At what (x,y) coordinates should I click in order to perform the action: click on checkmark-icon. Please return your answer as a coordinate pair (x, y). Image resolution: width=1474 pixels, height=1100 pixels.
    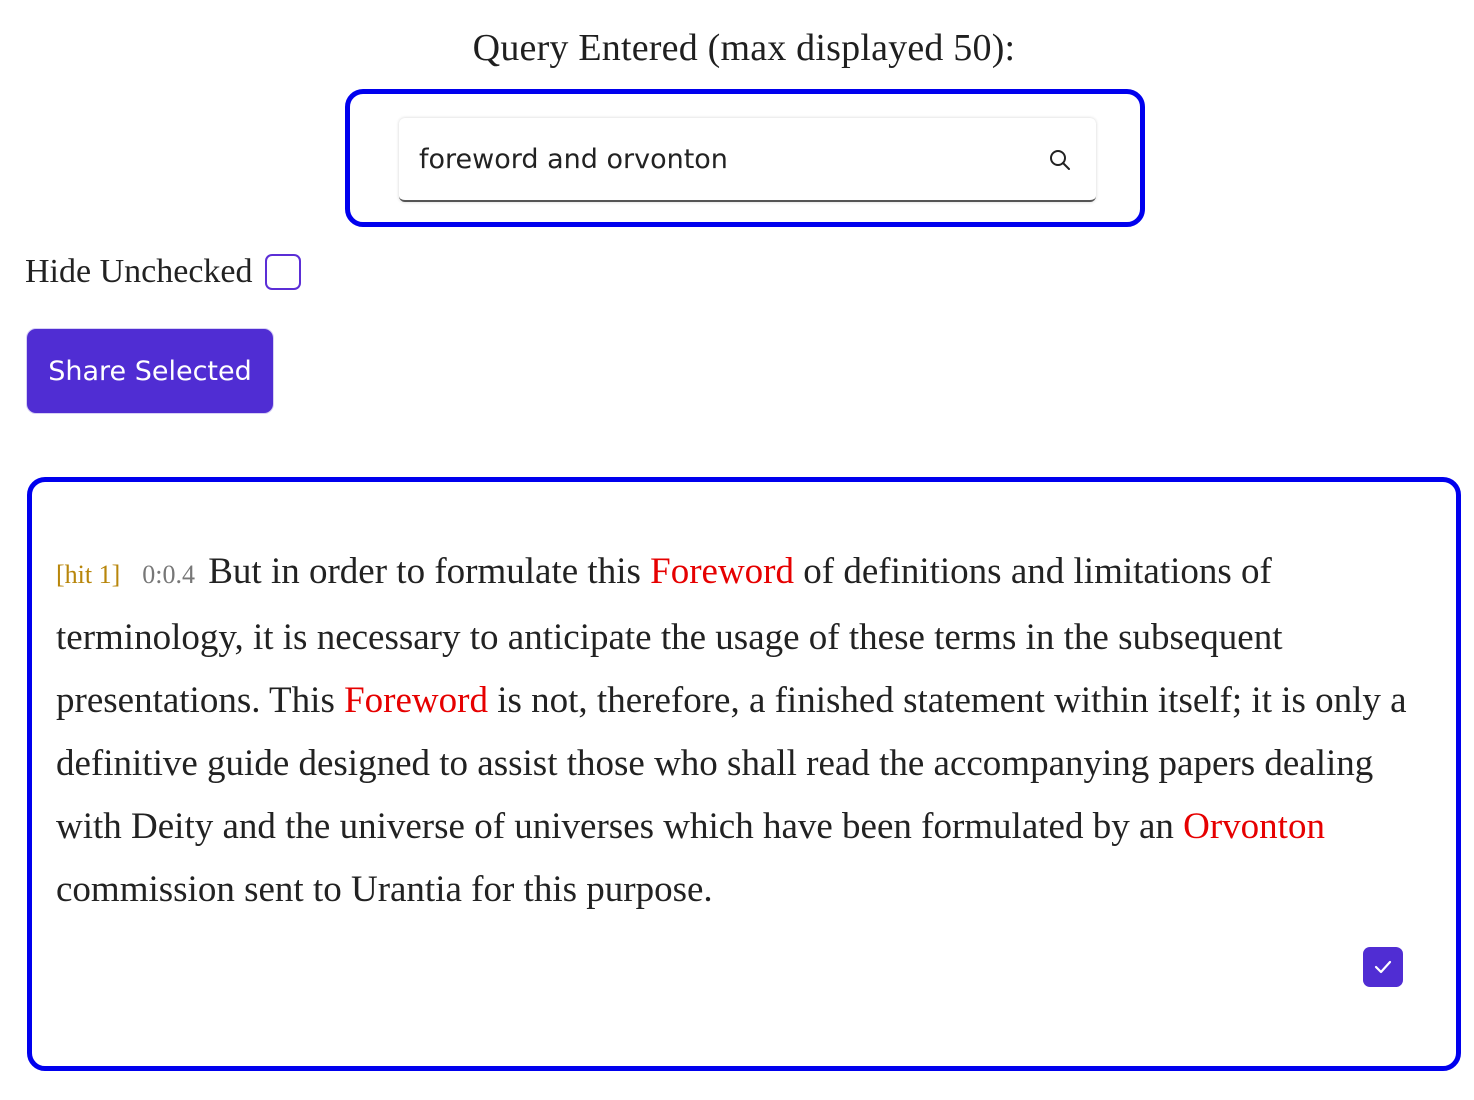
    Looking at the image, I should click on (1383, 967).